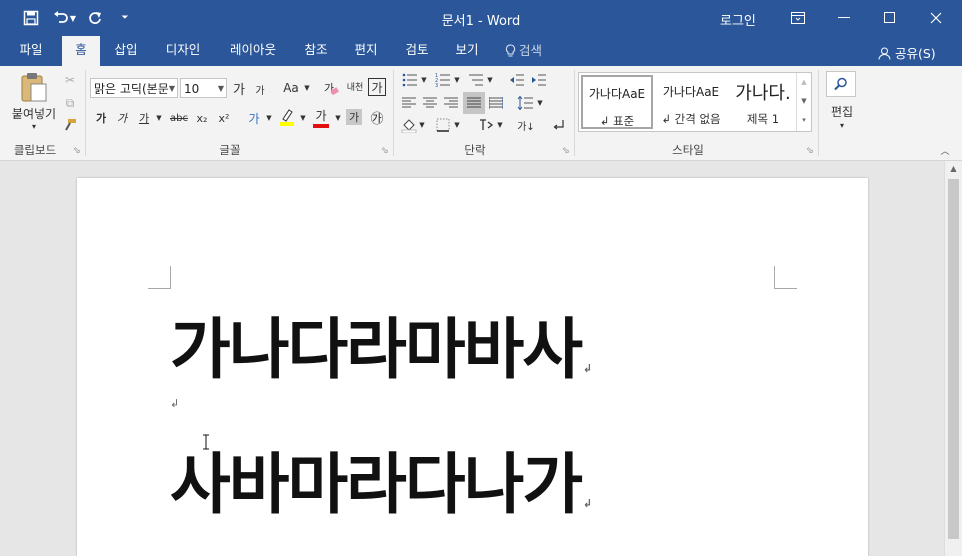 The height and width of the screenshot is (556, 962). What do you see at coordinates (81, 51) in the screenshot?
I see `tab-home: 홈` at bounding box center [81, 51].